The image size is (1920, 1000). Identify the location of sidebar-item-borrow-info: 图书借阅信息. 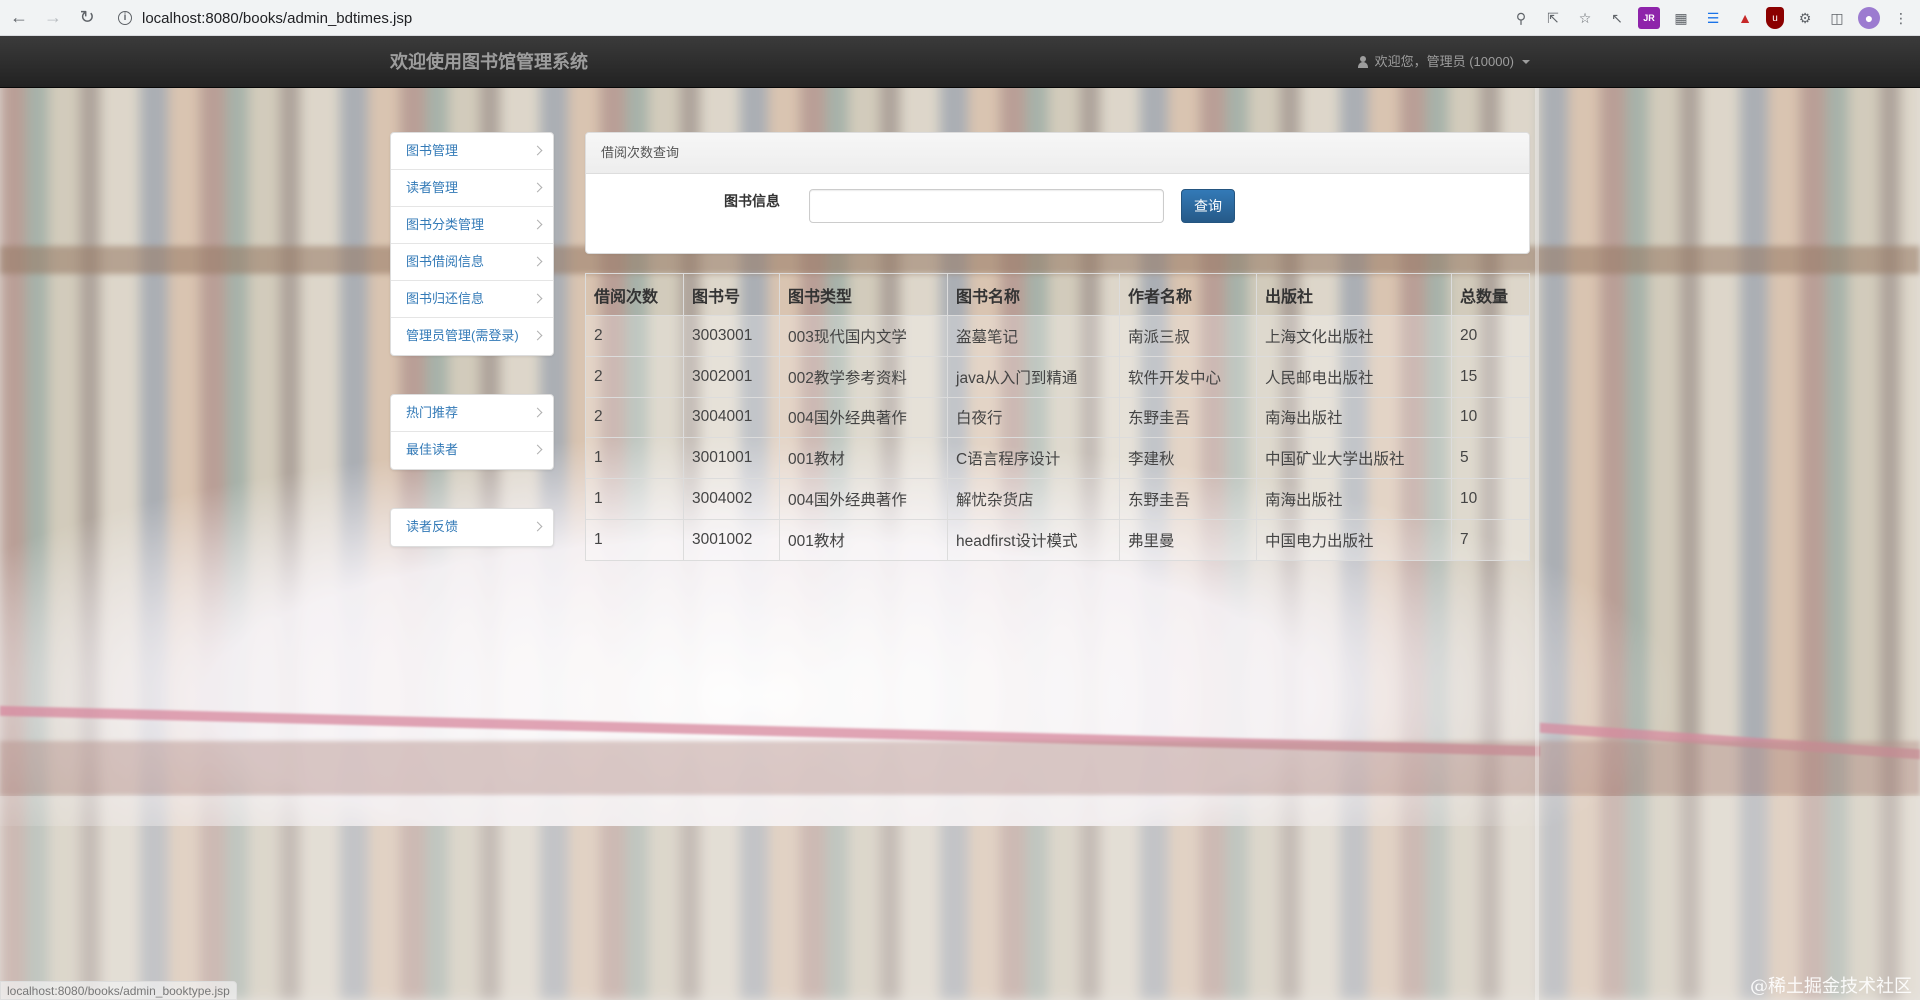
(472, 262).